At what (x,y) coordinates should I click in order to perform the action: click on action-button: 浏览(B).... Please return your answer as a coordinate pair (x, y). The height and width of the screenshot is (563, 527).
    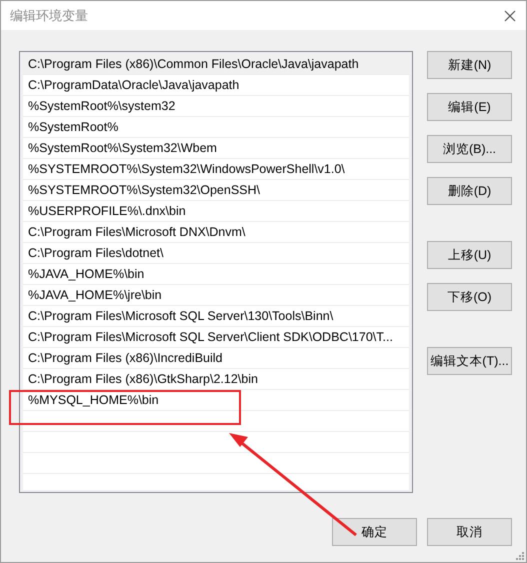
    Looking at the image, I should click on (469, 149).